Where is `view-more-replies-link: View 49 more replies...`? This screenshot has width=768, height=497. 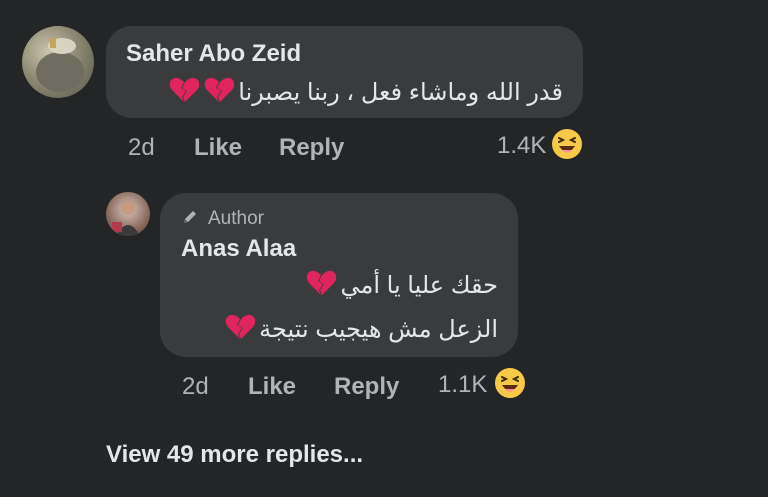
view-more-replies-link: View 49 more replies... is located at coordinates (234, 455).